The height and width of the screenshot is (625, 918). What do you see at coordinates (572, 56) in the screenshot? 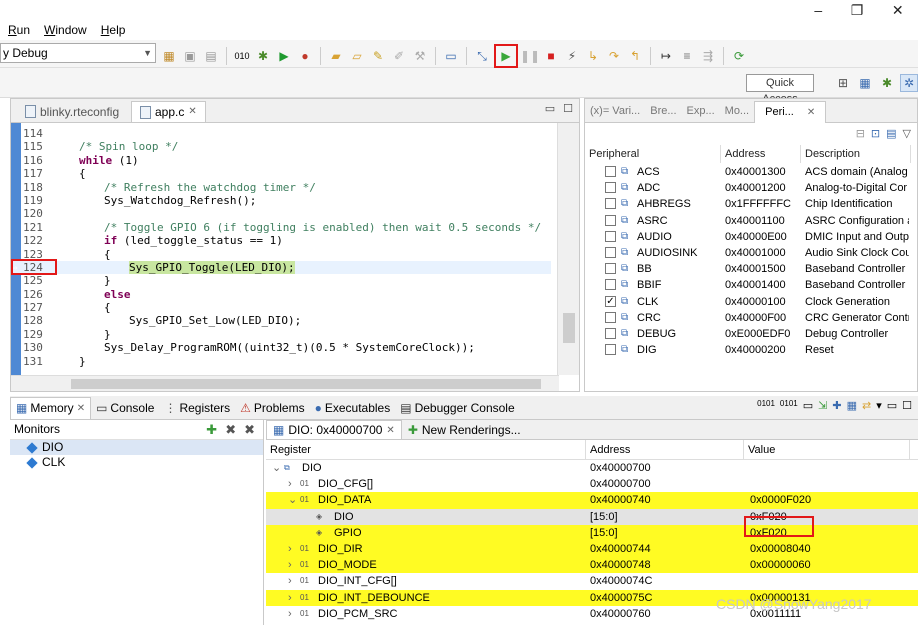
I see `disconnect-icon: ⚡` at bounding box center [572, 56].